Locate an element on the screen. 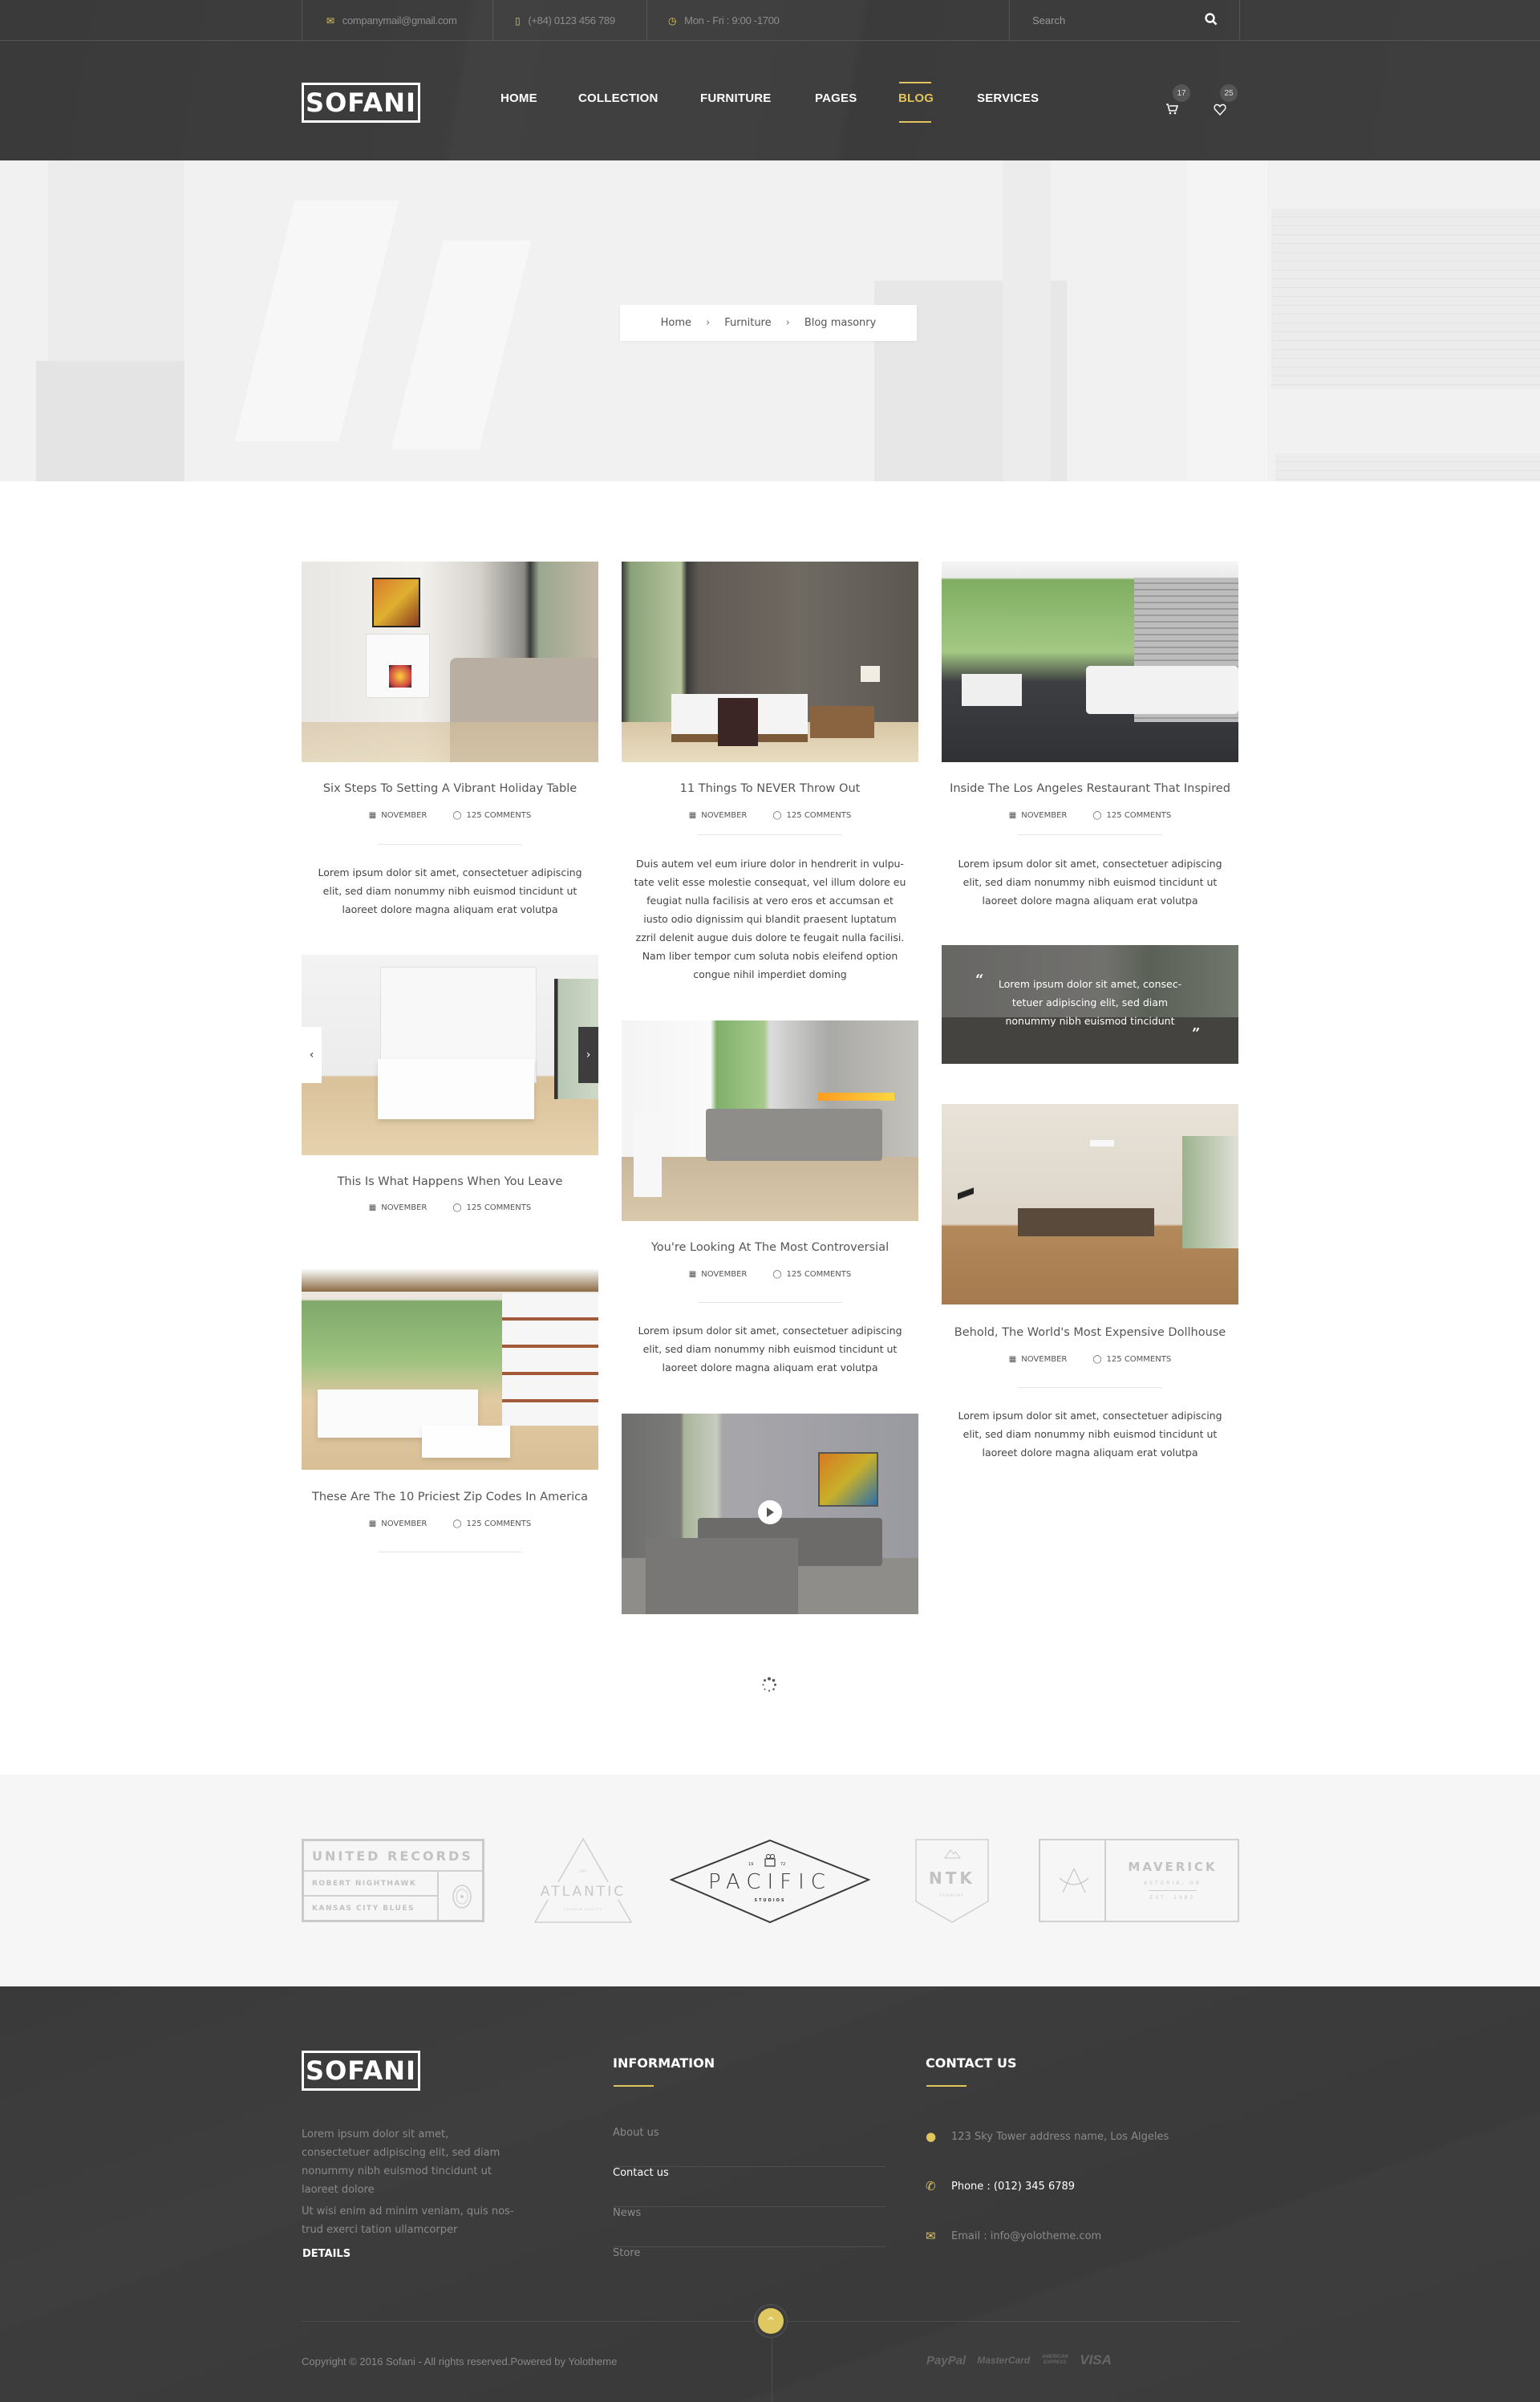 This screenshot has width=1540, height=2402. divider is located at coordinates (450, 844).